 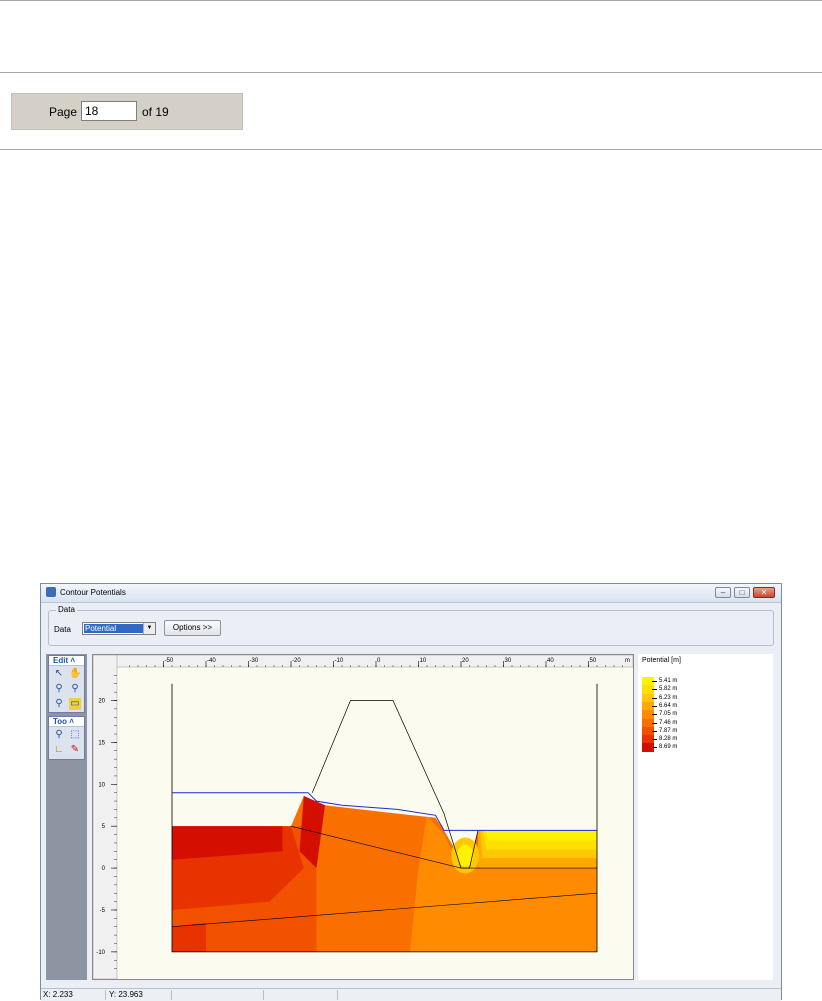 What do you see at coordinates (411, 0) in the screenshot?
I see `top-rule` at bounding box center [411, 0].